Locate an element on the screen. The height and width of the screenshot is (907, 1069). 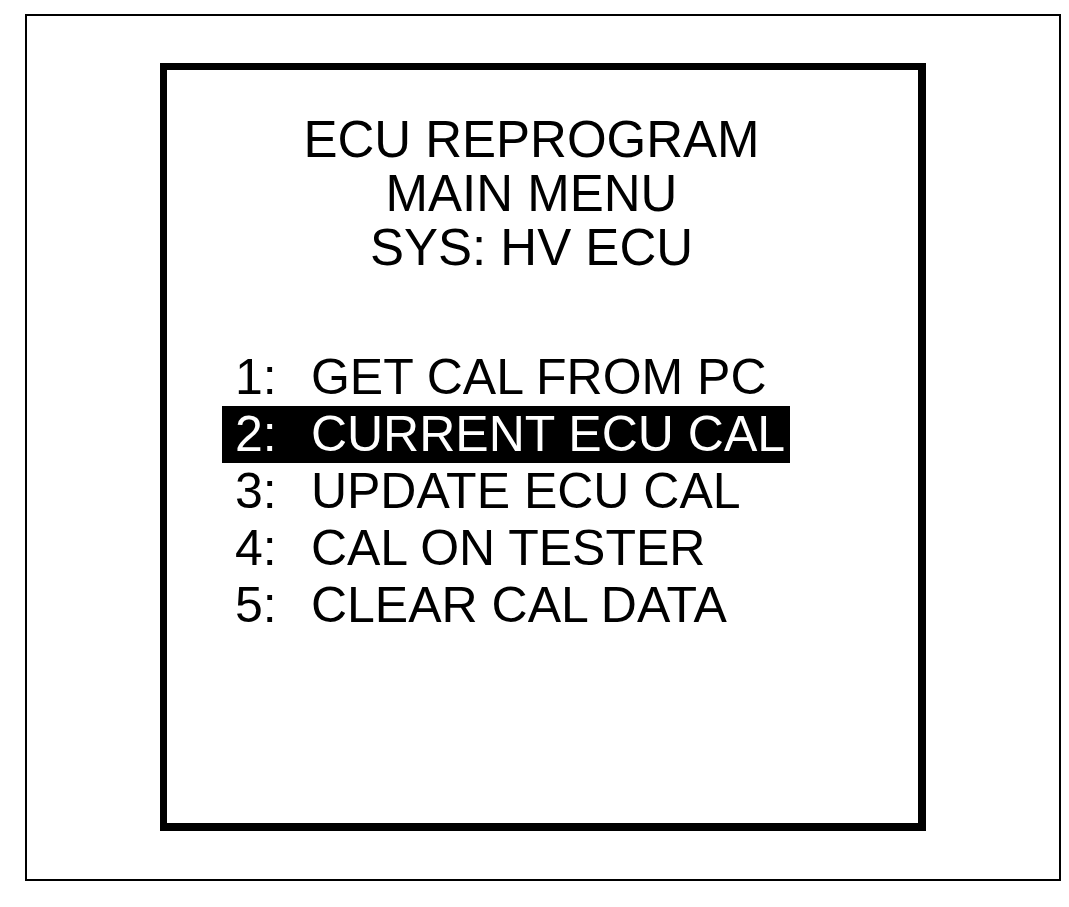
screen-title: SYS: HV ECU is located at coordinates (531, 248).